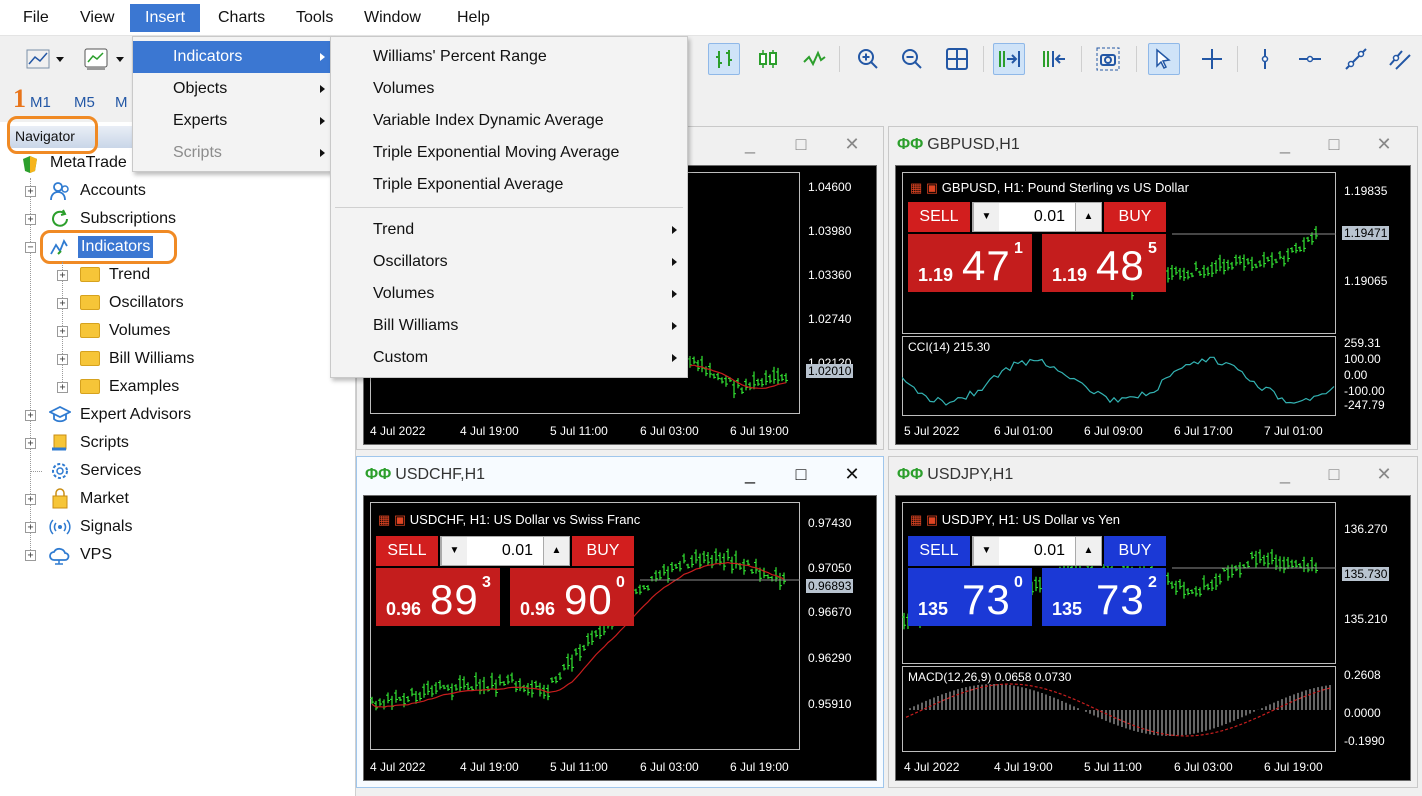 The width and height of the screenshot is (1422, 796). What do you see at coordinates (1108, 59) in the screenshot?
I see `screenshot-button` at bounding box center [1108, 59].